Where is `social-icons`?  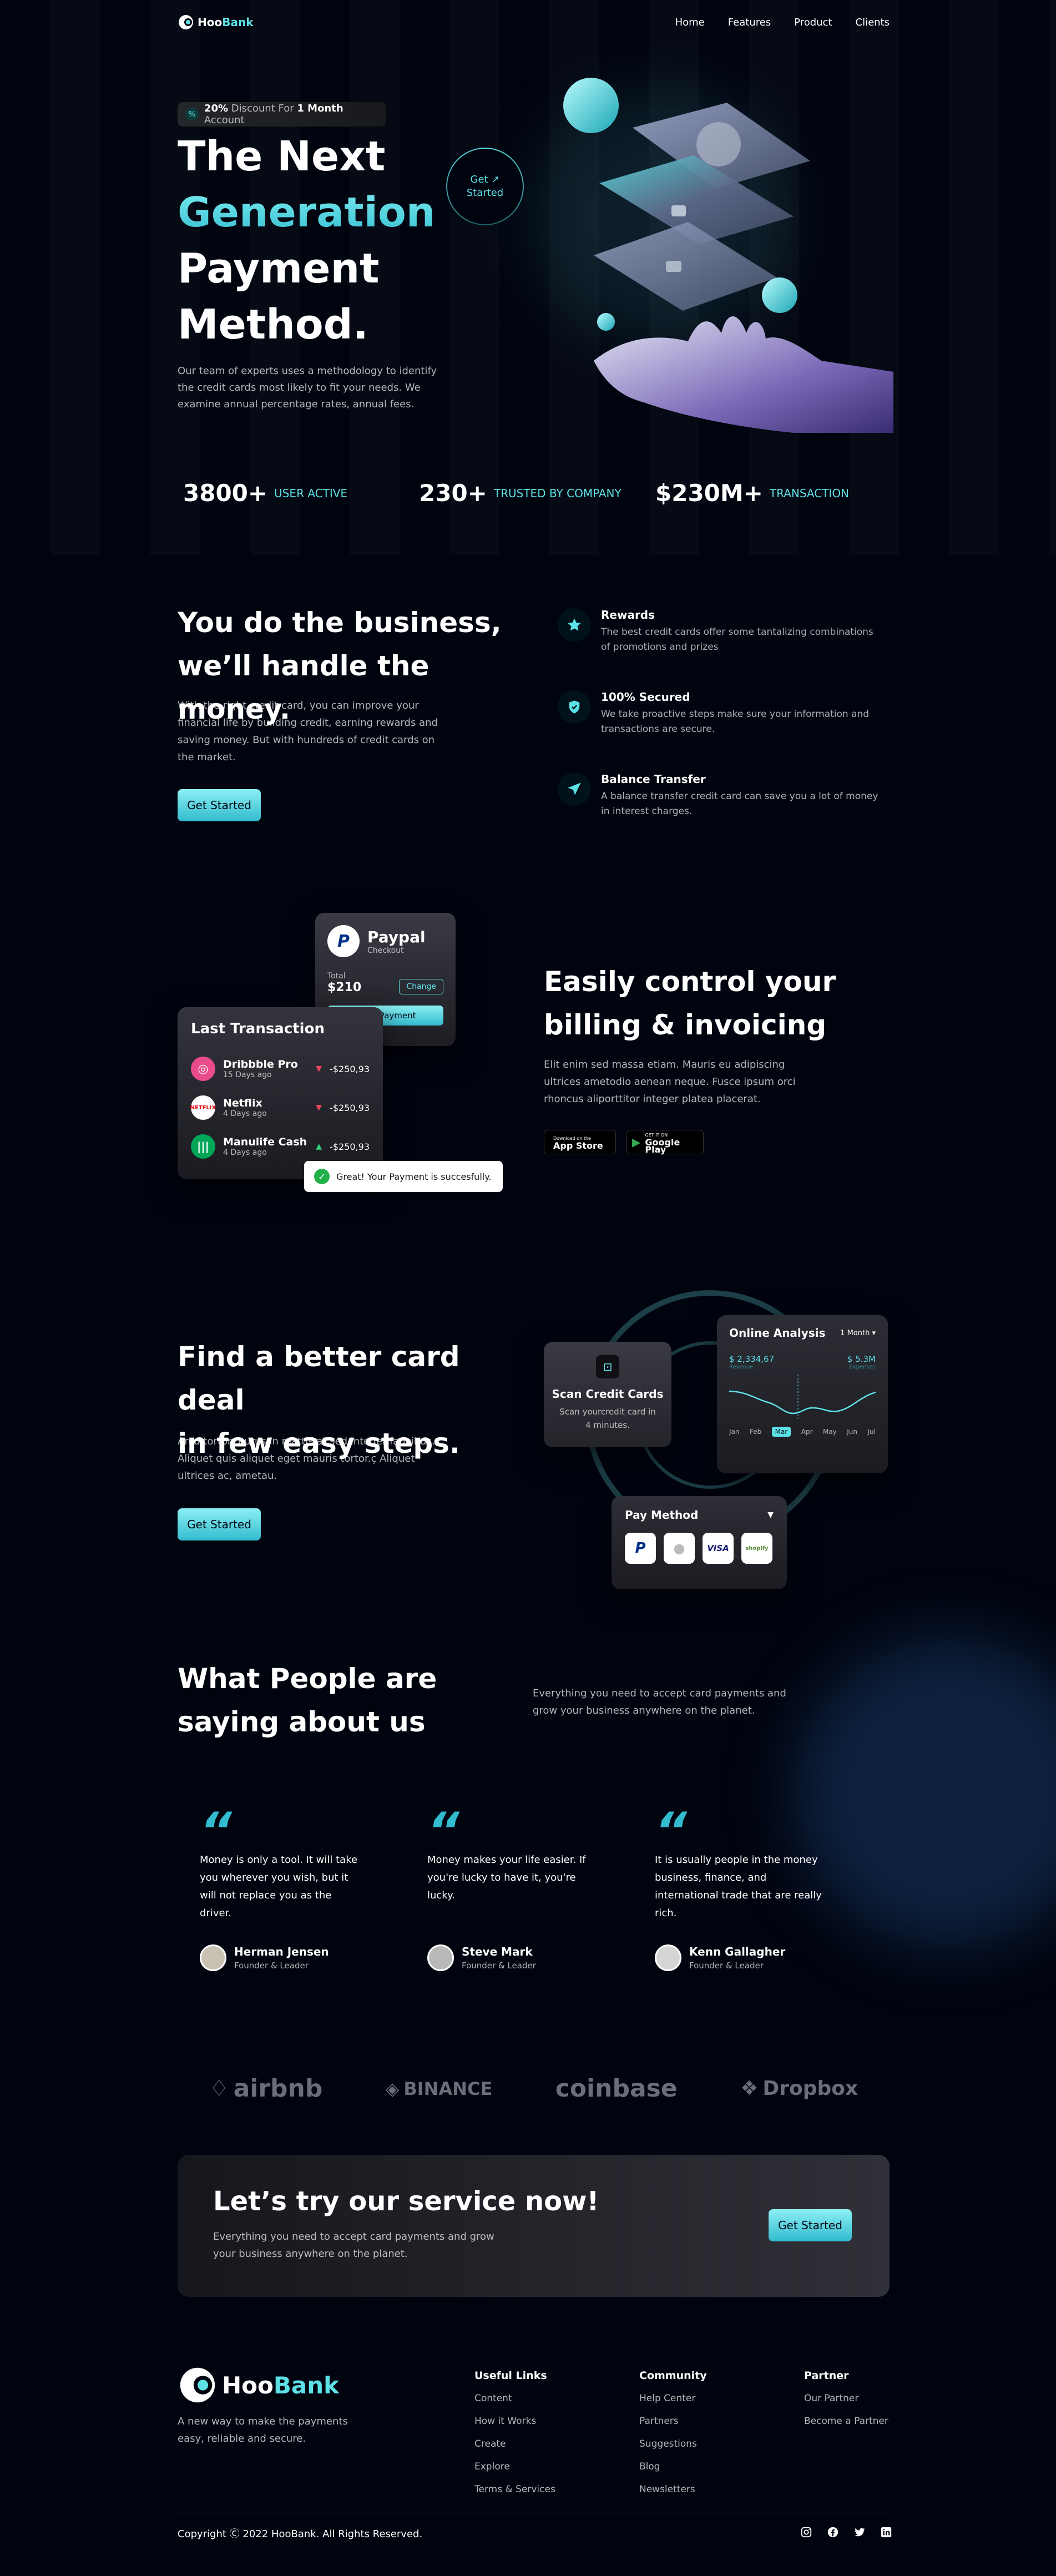
social-icons is located at coordinates (846, 2532).